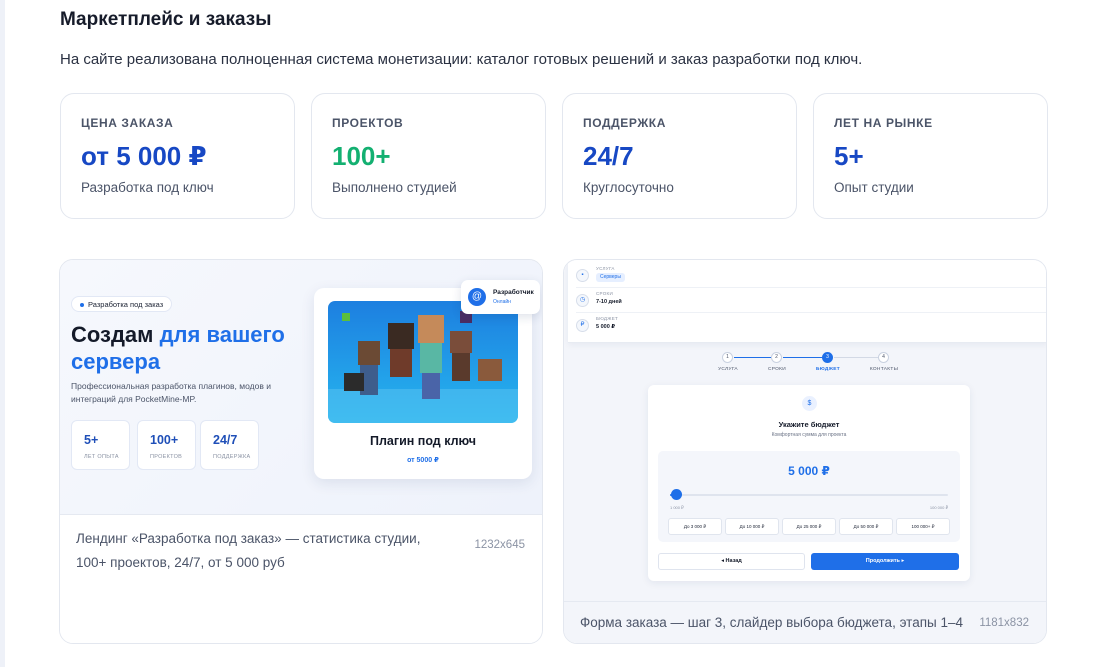 The image size is (1099, 667). What do you see at coordinates (874, 187) in the screenshot?
I see `stat-subtitle: Опыт студии` at bounding box center [874, 187].